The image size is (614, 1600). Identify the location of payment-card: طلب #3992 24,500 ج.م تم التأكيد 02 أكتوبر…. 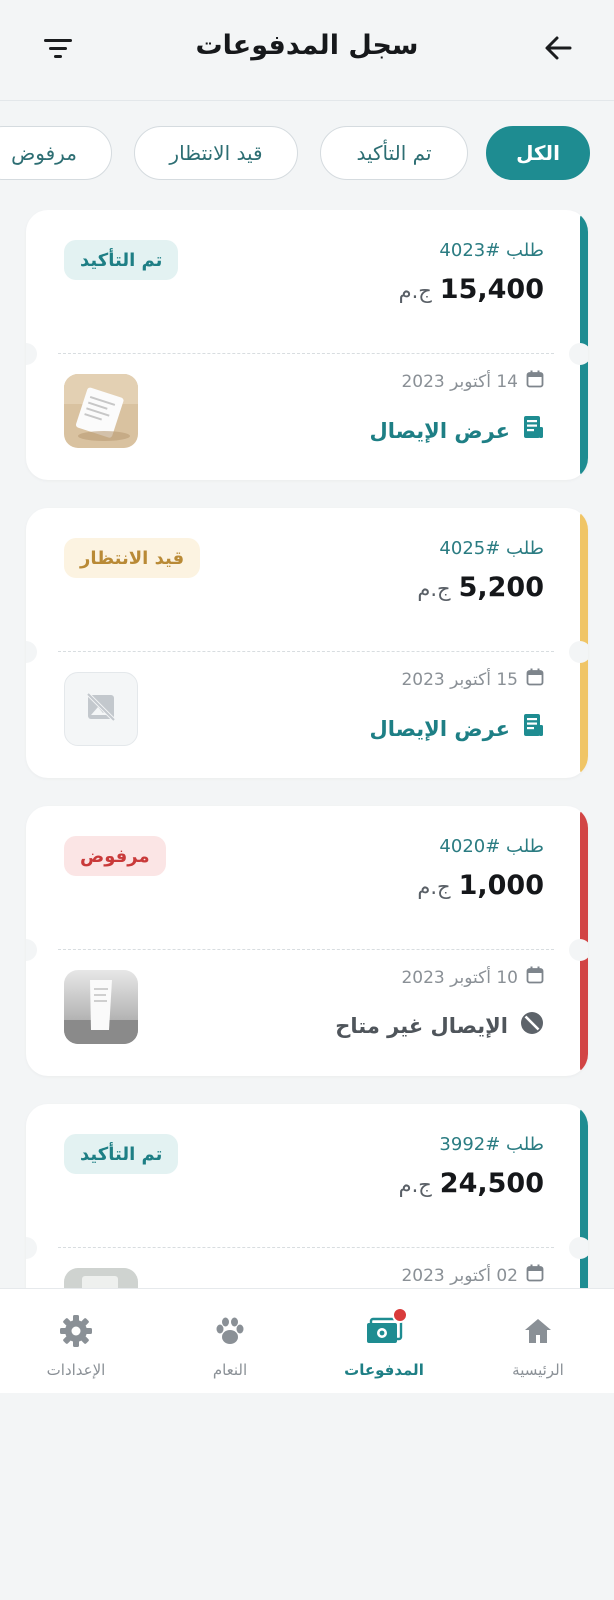
(307, 1196).